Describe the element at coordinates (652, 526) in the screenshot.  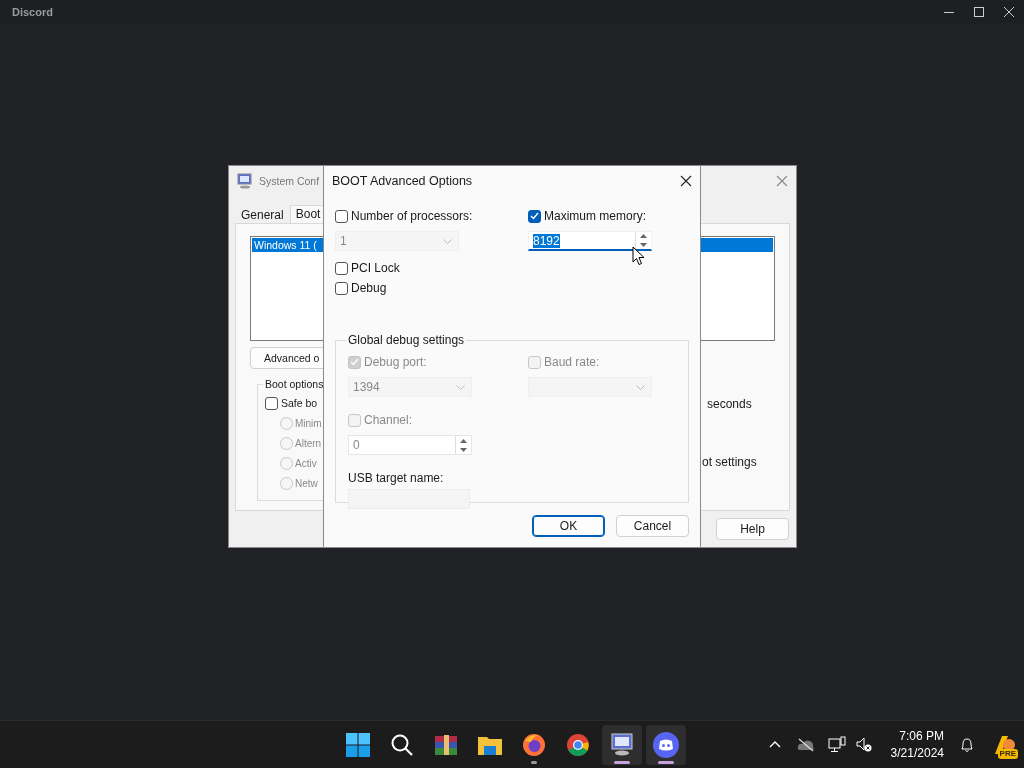
I see `dialog-button: Cancel` at that location.